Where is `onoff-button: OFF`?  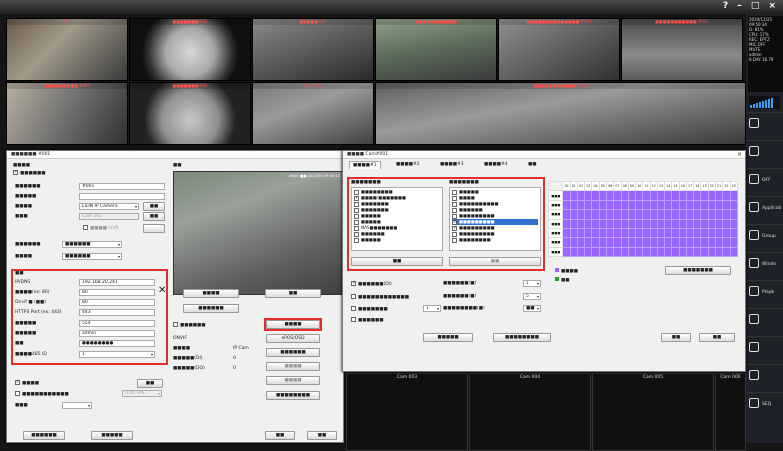 onoff-button: OFF is located at coordinates (764, 182).